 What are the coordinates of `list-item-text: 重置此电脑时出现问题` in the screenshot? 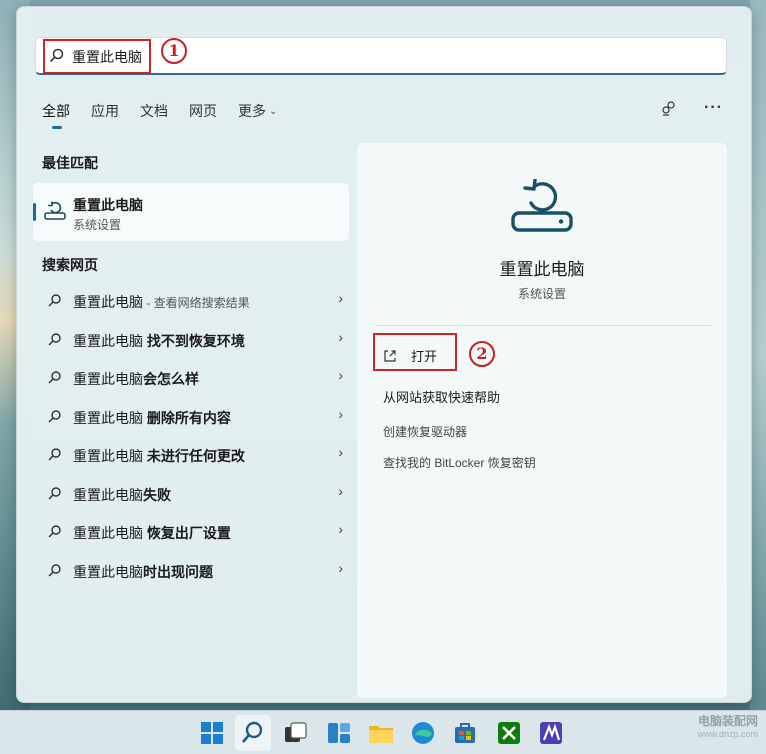 It's located at (143, 572).